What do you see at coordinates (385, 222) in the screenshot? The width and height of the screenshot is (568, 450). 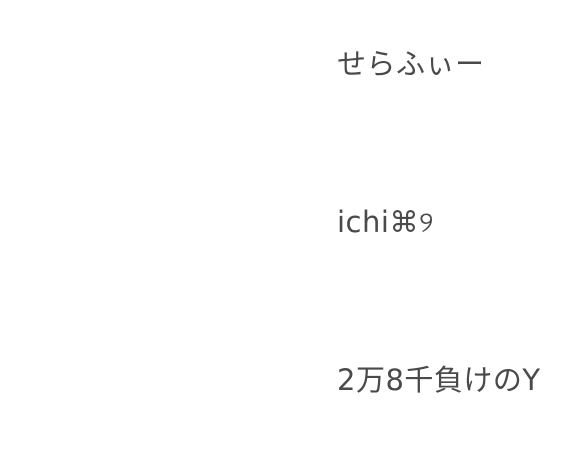 I see `list-item: ichi⌘୨` at bounding box center [385, 222].